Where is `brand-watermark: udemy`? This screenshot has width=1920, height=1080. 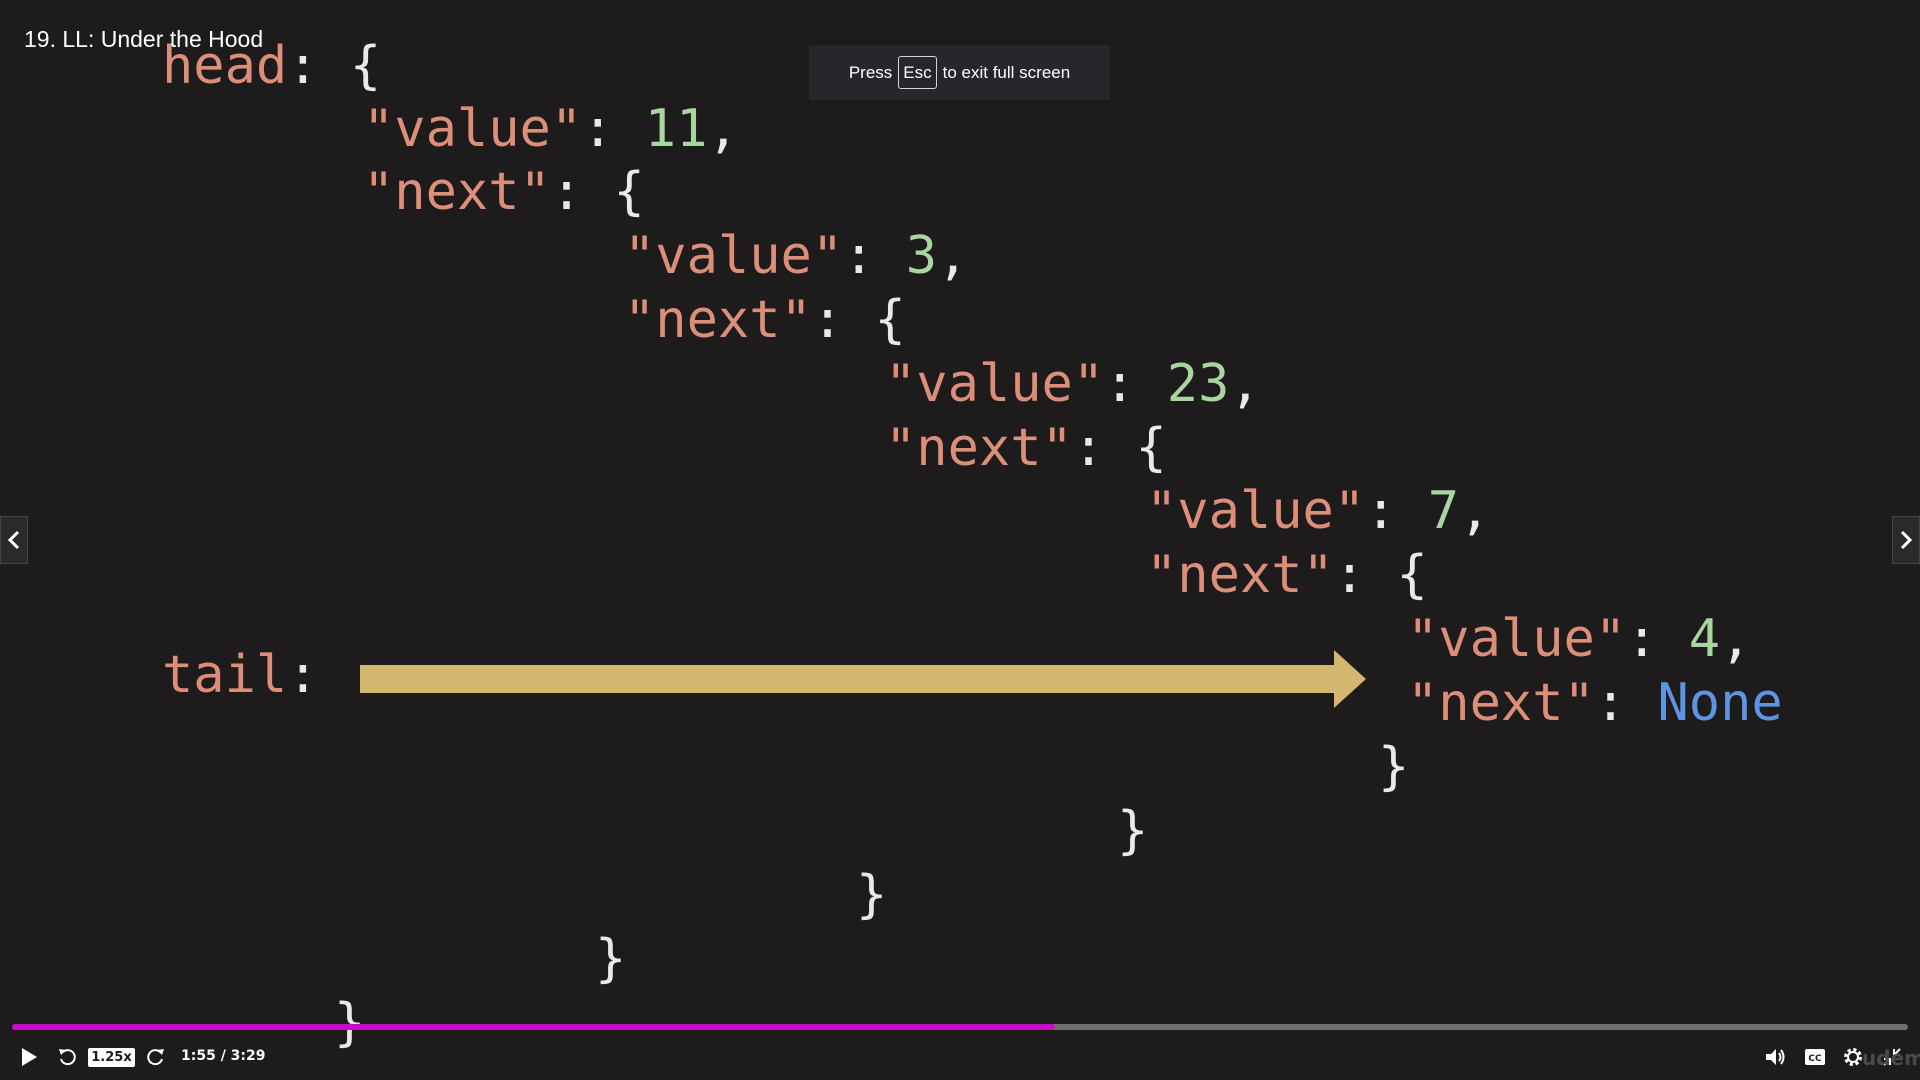 brand-watermark: udemy is located at coordinates (1891, 1058).